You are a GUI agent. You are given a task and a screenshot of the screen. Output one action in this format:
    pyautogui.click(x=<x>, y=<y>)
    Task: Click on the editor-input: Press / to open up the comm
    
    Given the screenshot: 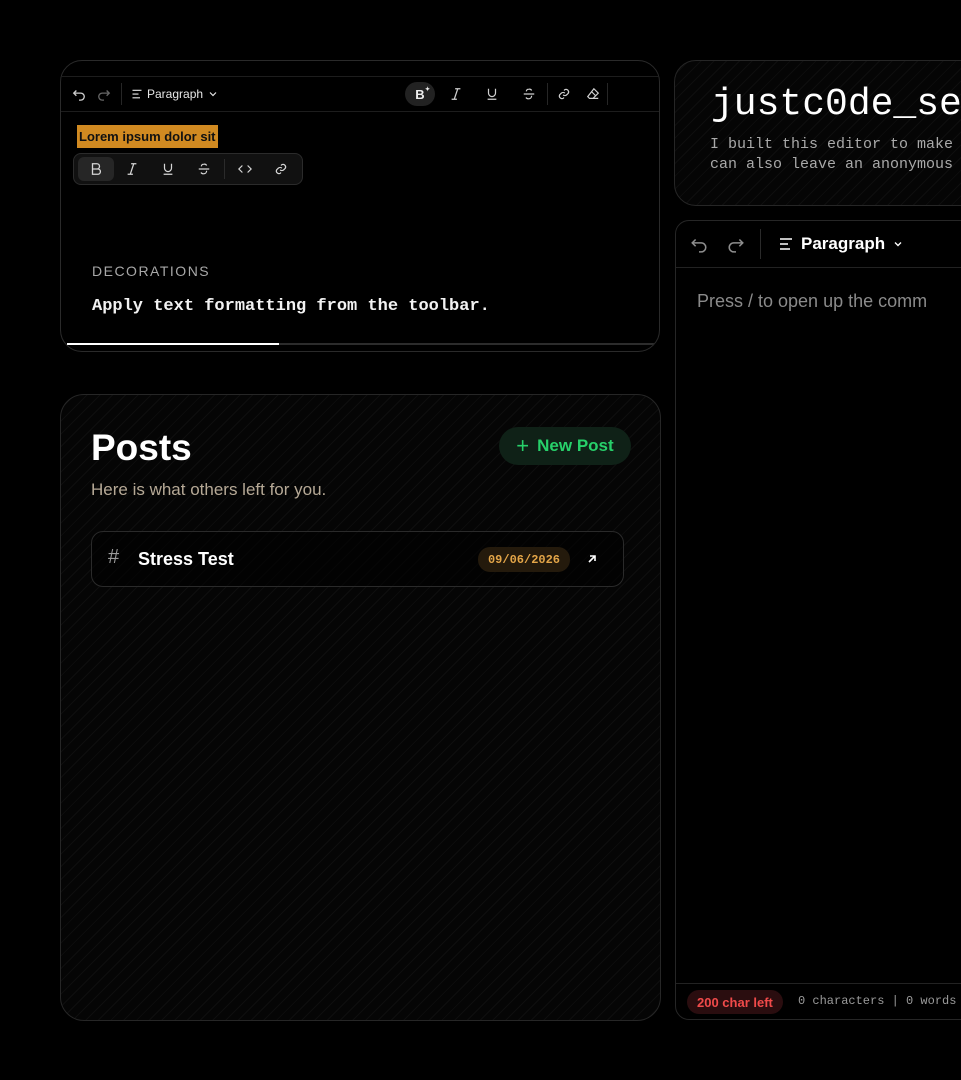 What is the action you would take?
    pyautogui.click(x=812, y=301)
    